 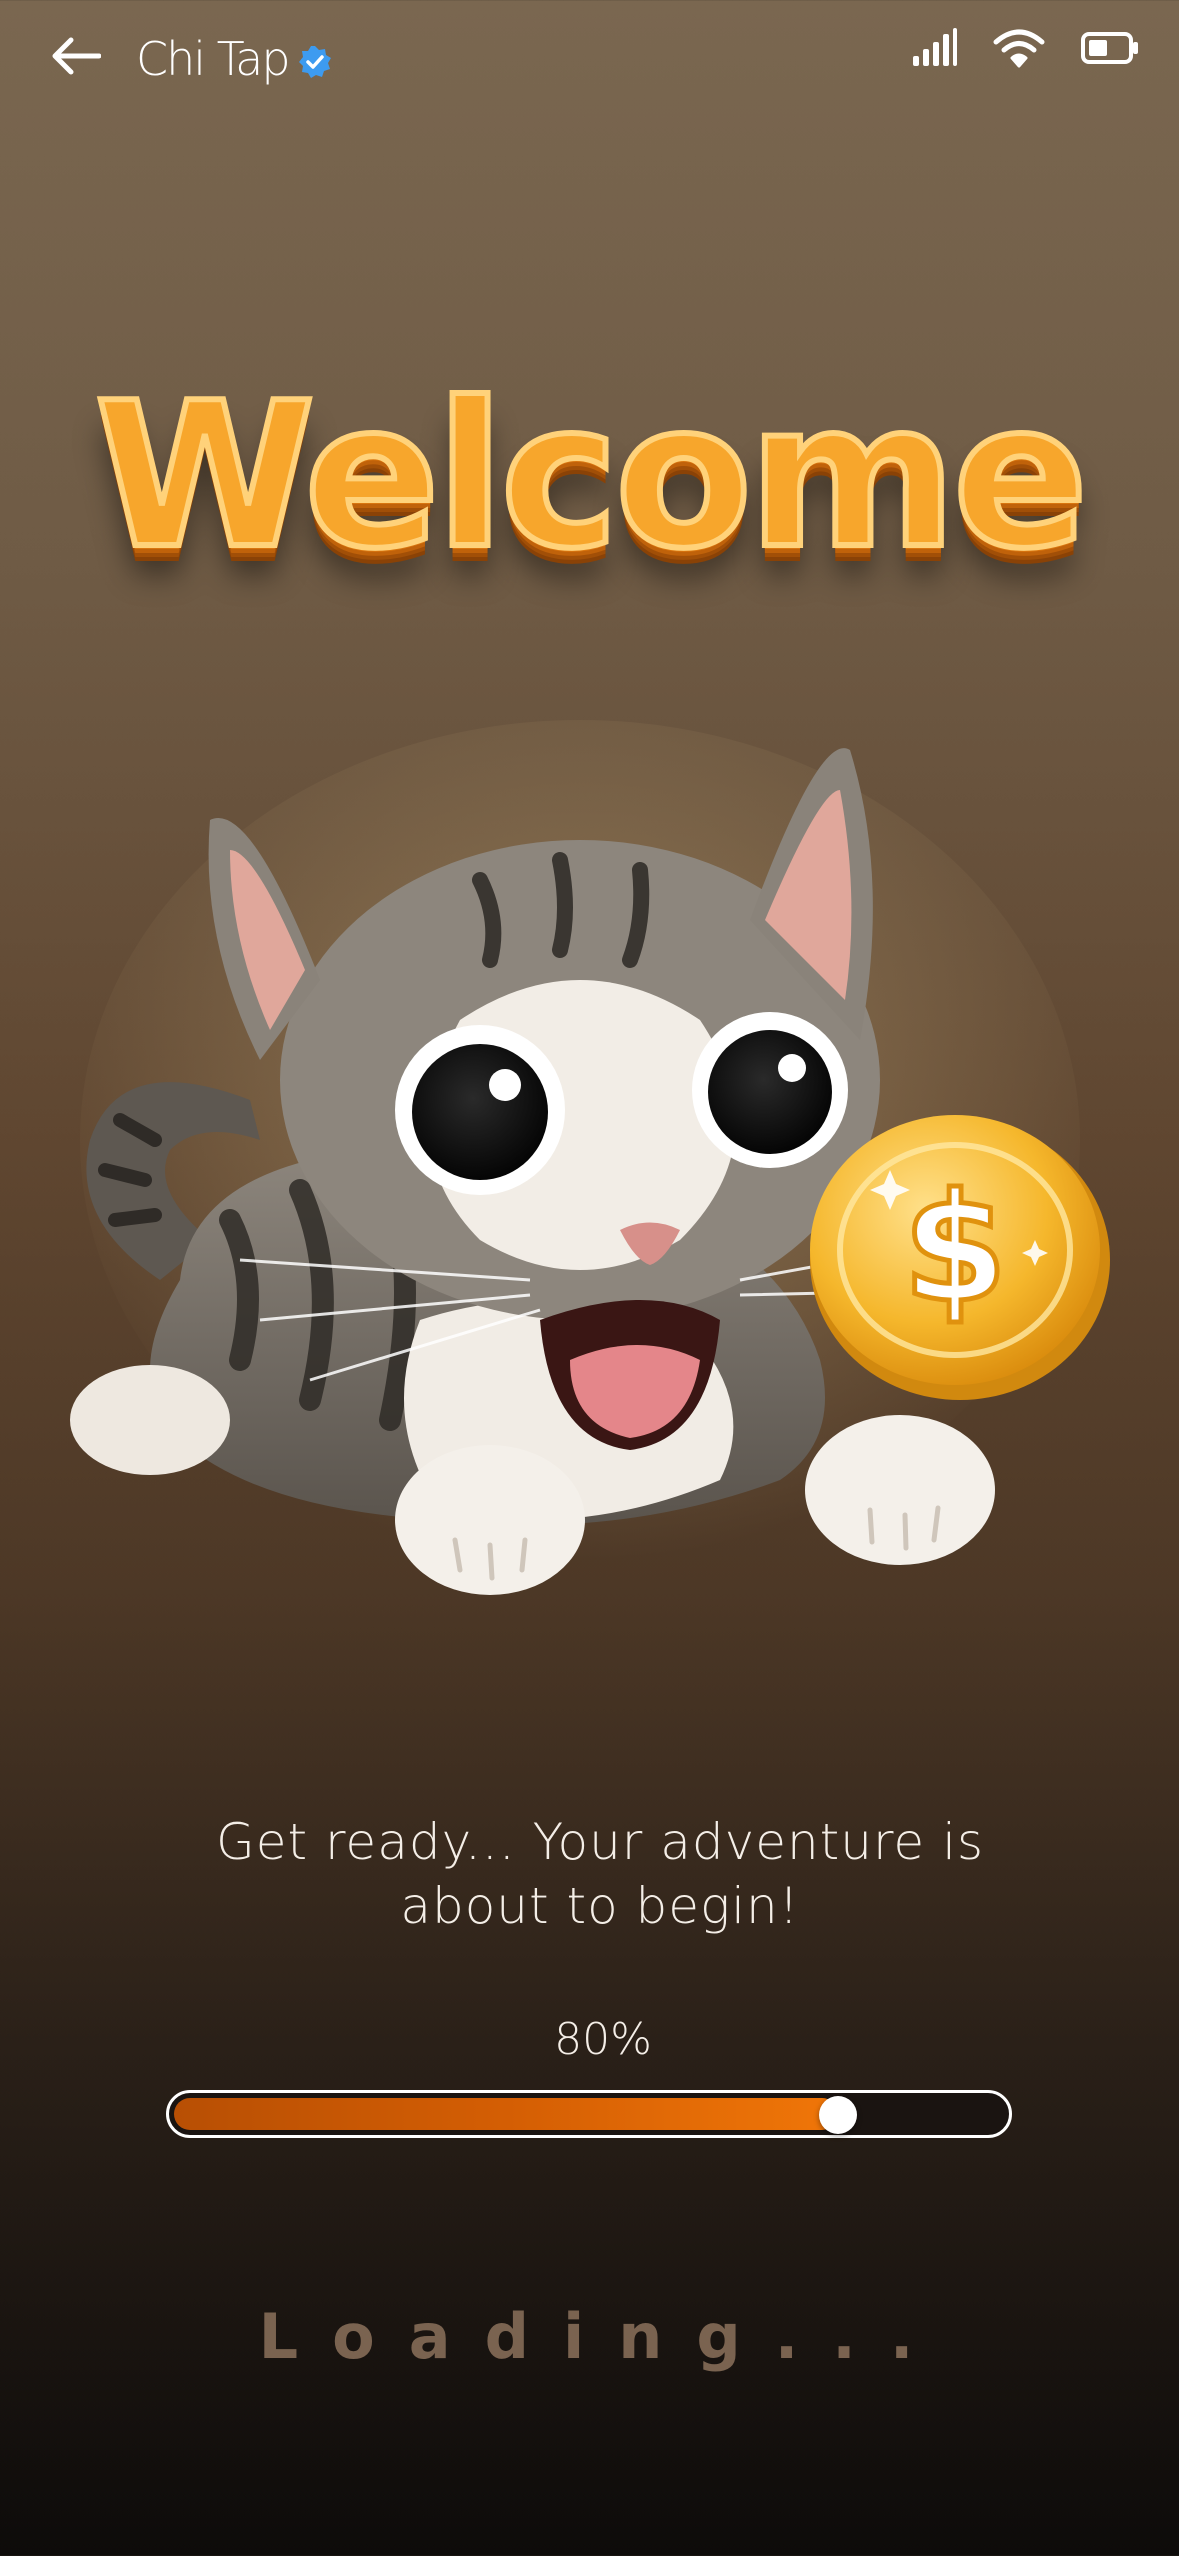 I want to click on welcome-message-line2: about to begin!, so click(x=600, y=1906).